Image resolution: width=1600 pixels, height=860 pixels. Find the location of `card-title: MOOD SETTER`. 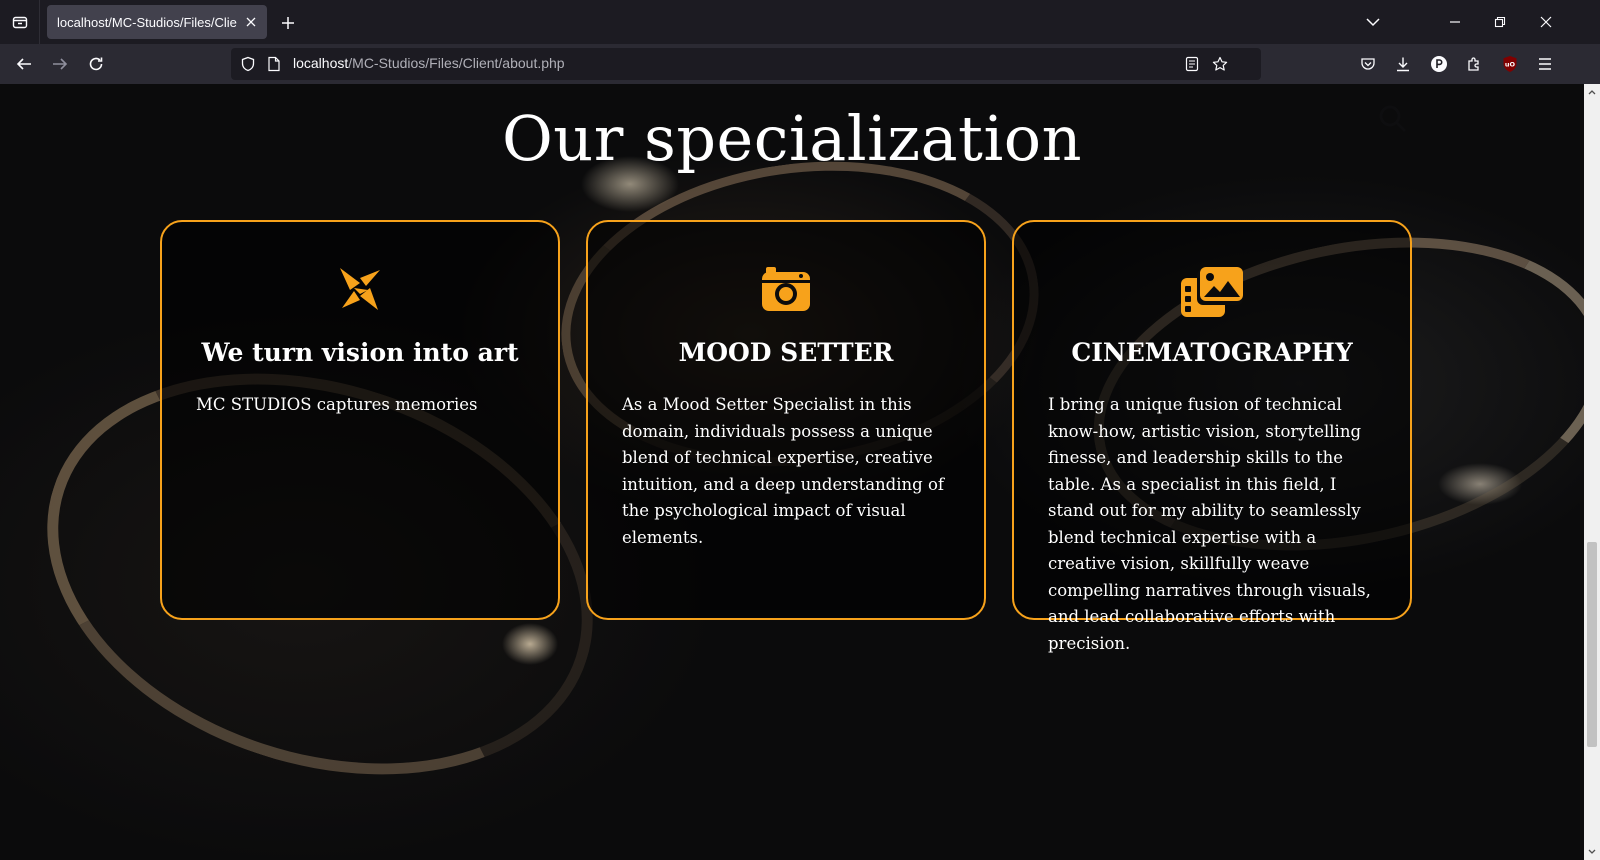

card-title: MOOD SETTER is located at coordinates (786, 352).